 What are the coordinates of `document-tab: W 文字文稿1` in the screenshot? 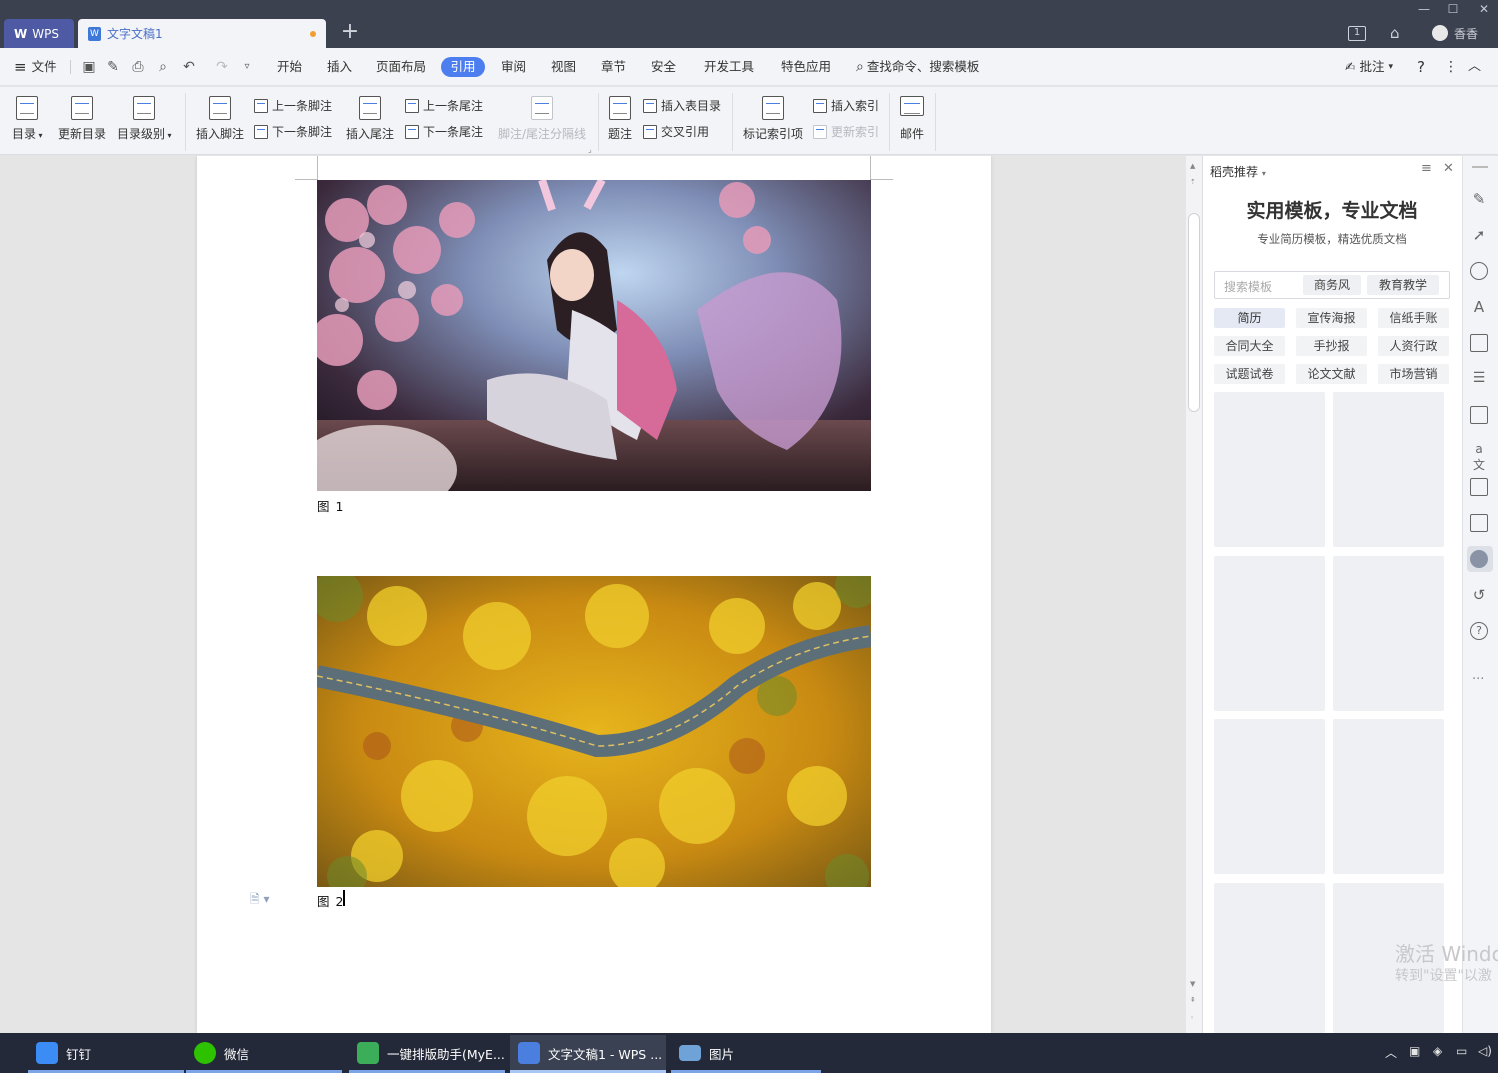 It's located at (202, 33).